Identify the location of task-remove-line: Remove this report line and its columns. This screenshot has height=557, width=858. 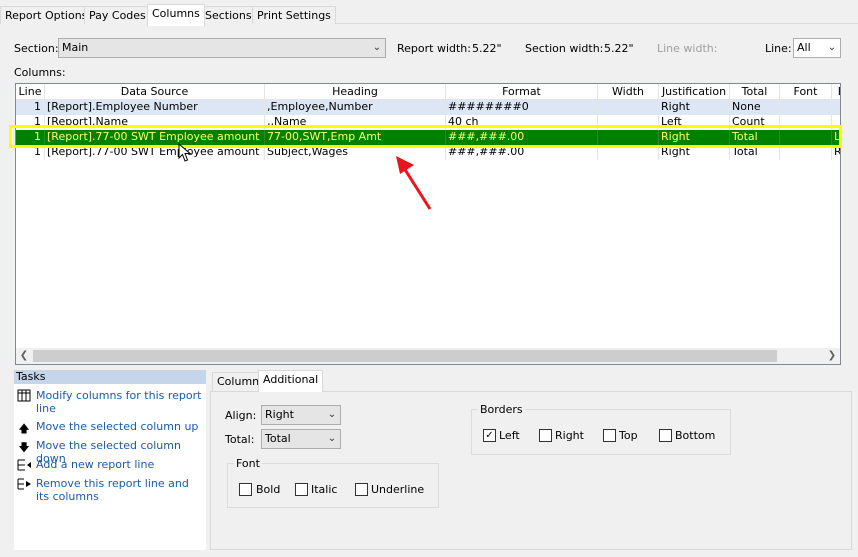
(110, 491).